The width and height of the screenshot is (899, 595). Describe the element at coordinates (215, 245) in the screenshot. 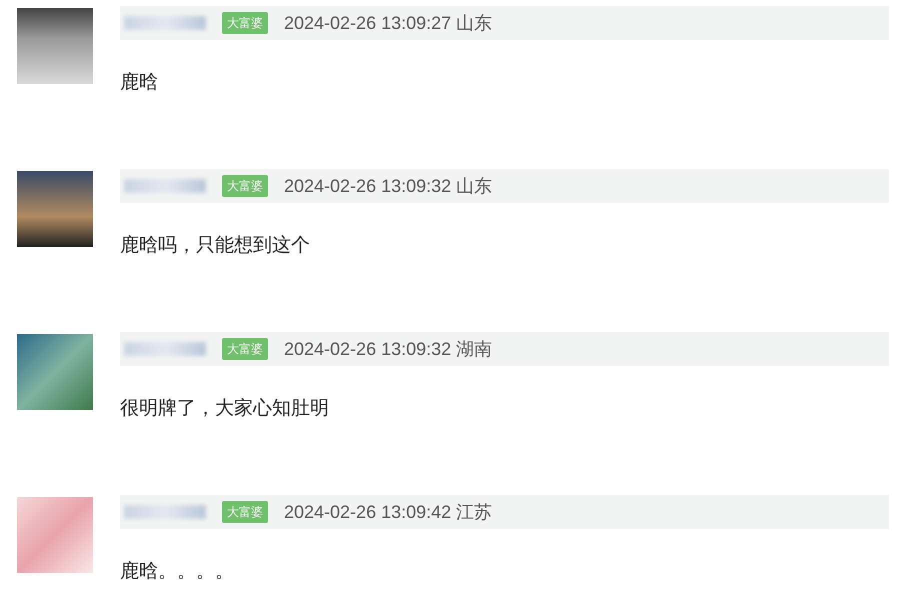

I see `comment-text: 鹿晗吗，只能想到这个` at that location.